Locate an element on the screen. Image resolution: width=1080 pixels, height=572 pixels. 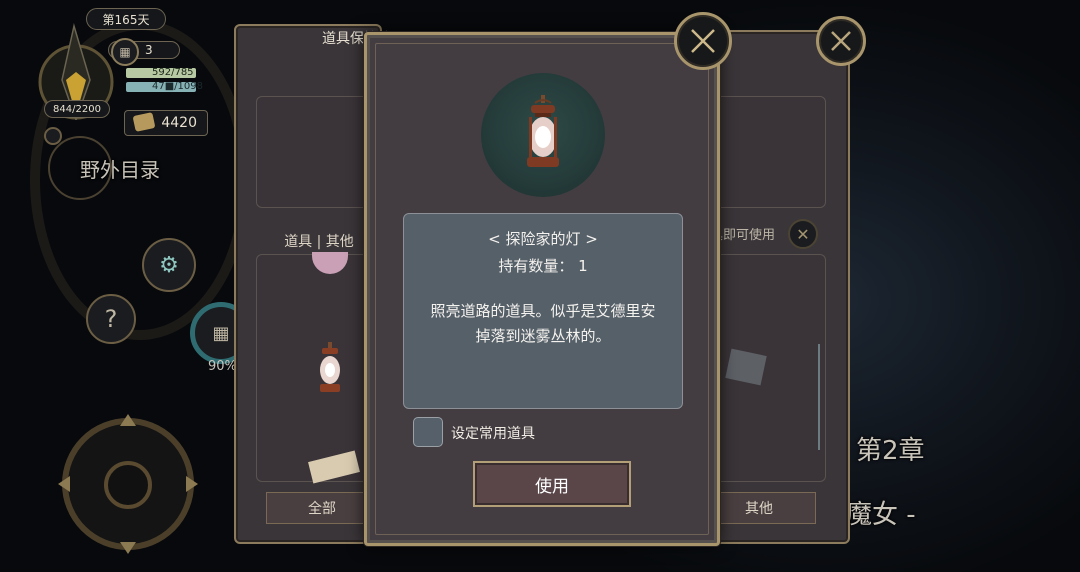
close-storage-button is located at coordinates (841, 41).